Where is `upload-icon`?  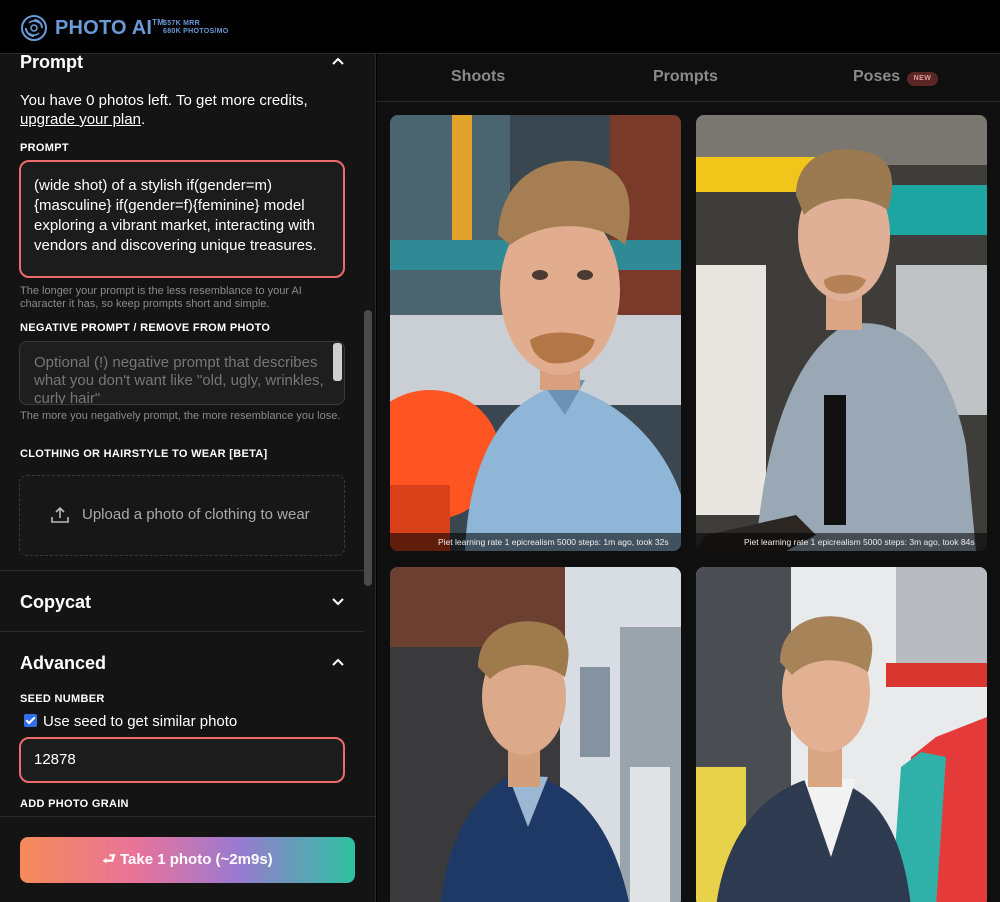
upload-icon is located at coordinates (60, 514).